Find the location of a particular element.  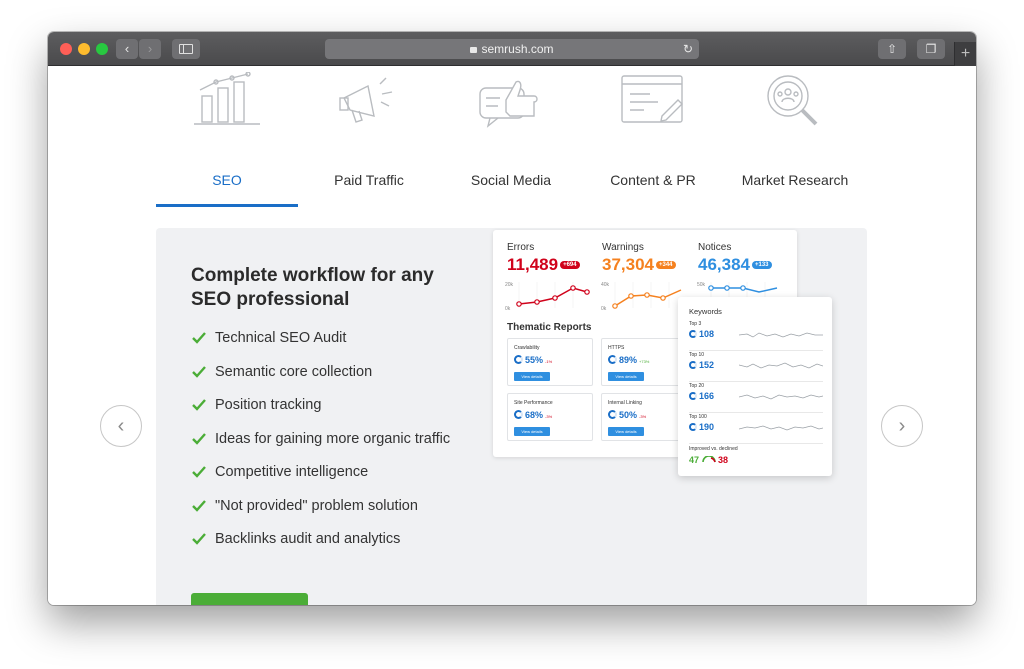

sidebar-toggle-button is located at coordinates (186, 49).